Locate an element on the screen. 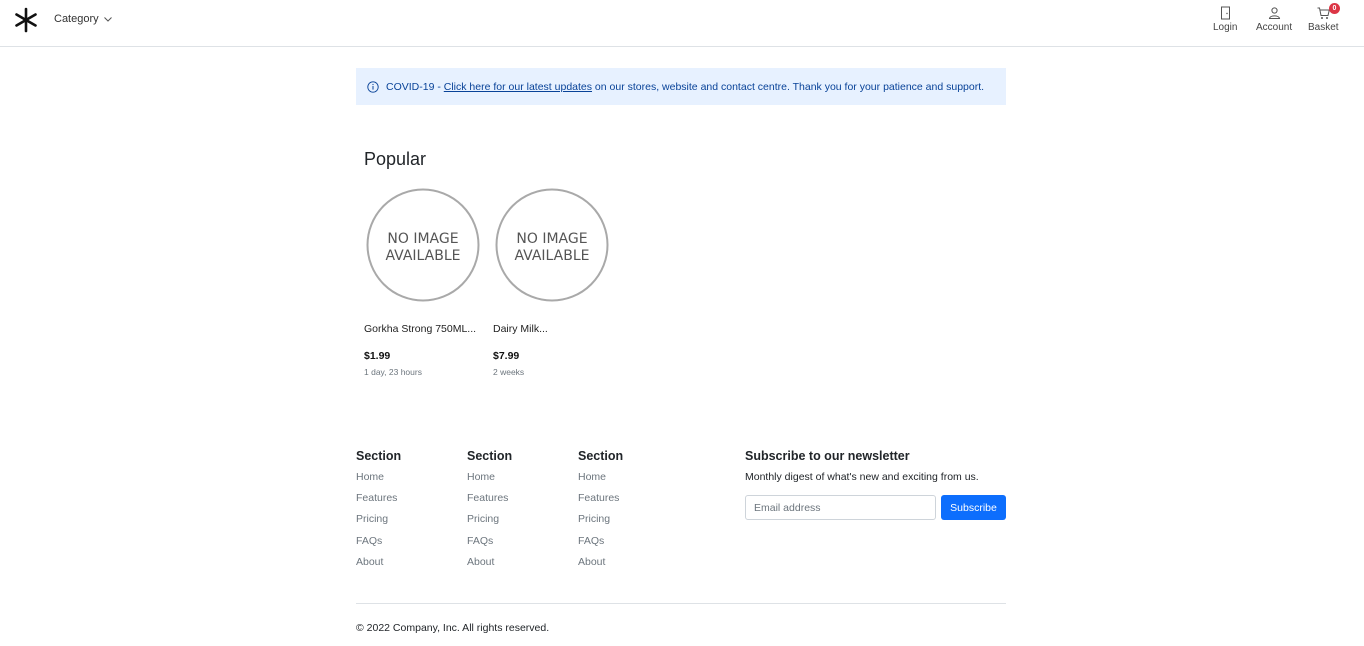 This screenshot has height=646, width=1364. category-dropdown: Category is located at coordinates (83, 19).